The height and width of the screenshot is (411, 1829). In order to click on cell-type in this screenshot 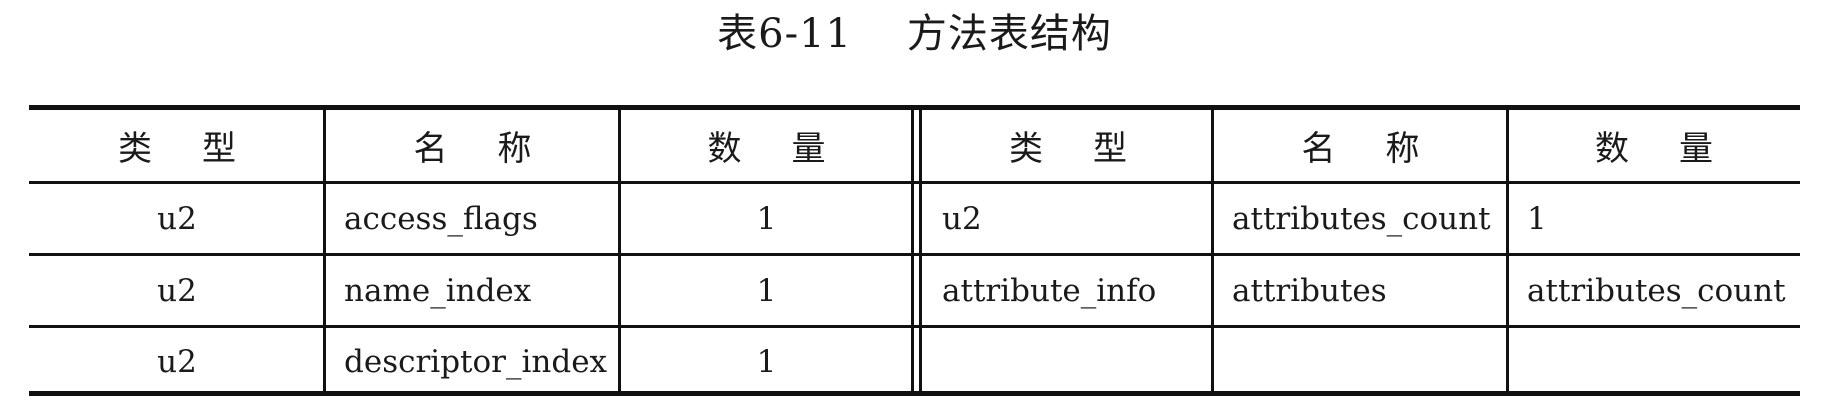, I will do `click(1068, 362)`.